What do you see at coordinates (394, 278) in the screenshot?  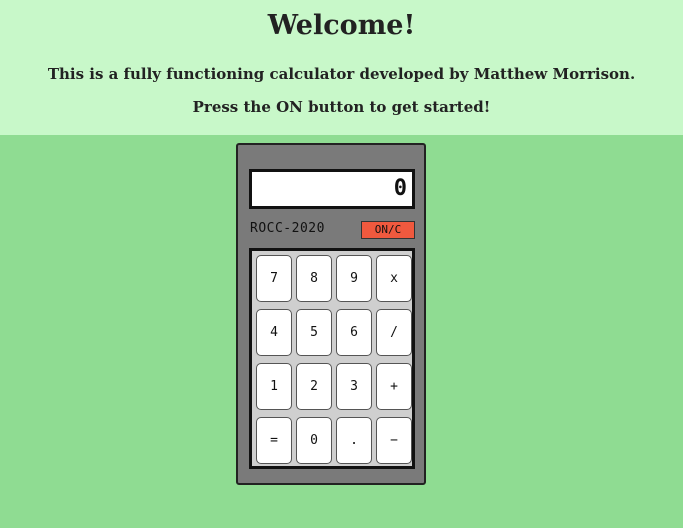 I see `key-multiply: x` at bounding box center [394, 278].